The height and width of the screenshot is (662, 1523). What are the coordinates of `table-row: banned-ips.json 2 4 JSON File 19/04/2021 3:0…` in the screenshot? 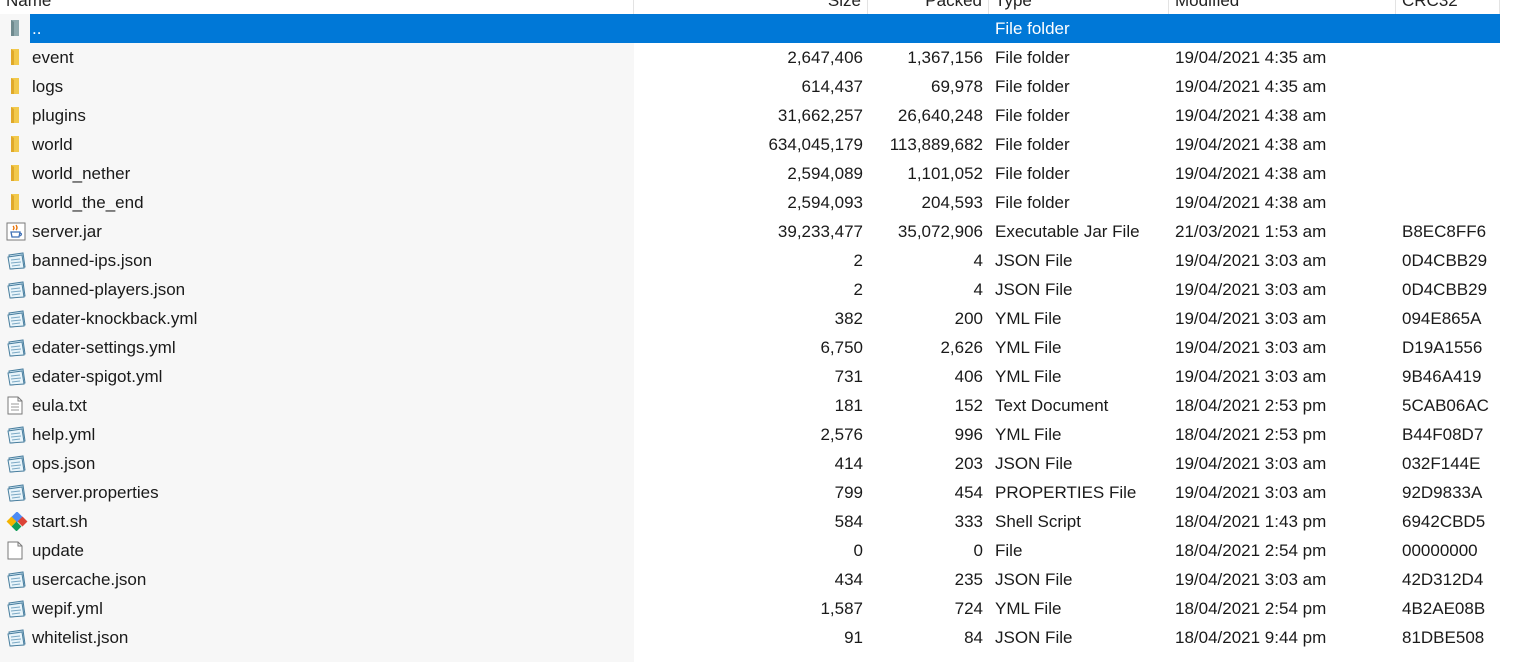 It's located at (750, 260).